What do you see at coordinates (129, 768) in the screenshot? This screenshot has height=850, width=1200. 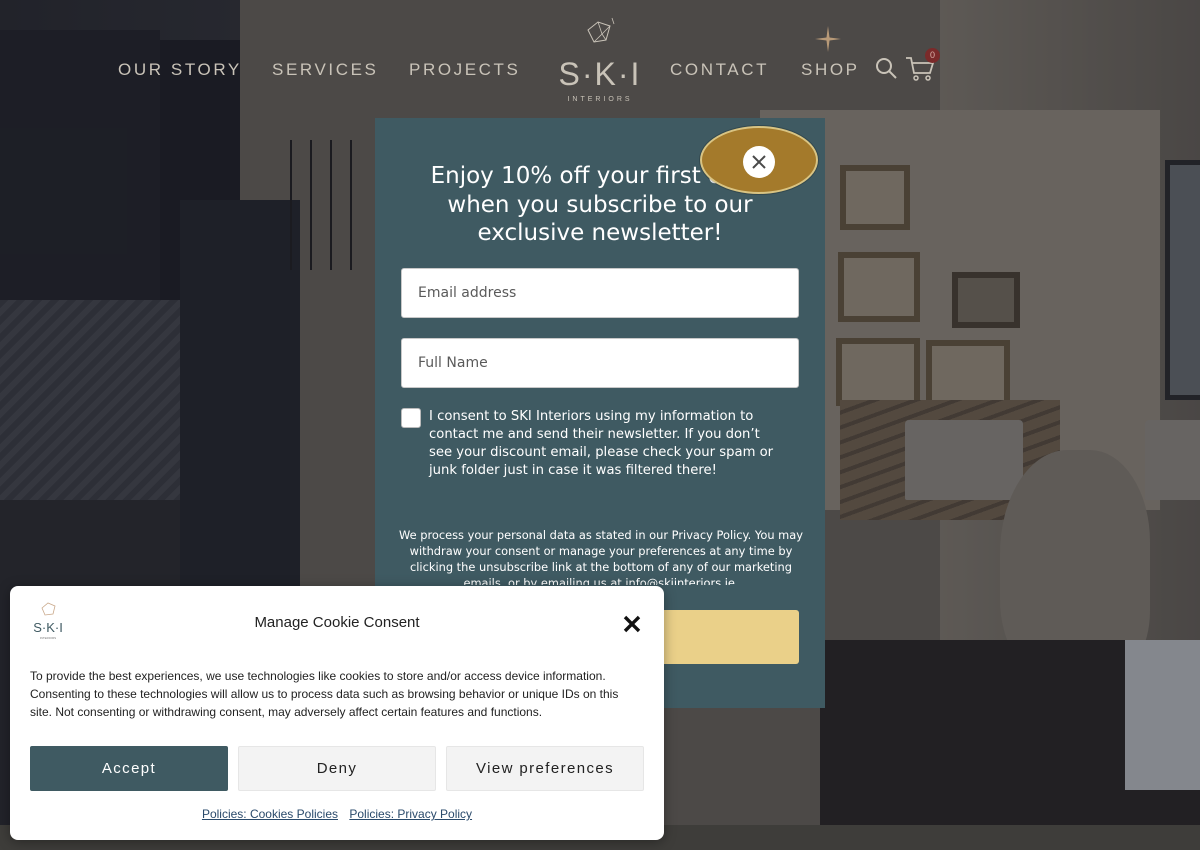 I see `accept-button: Accept` at bounding box center [129, 768].